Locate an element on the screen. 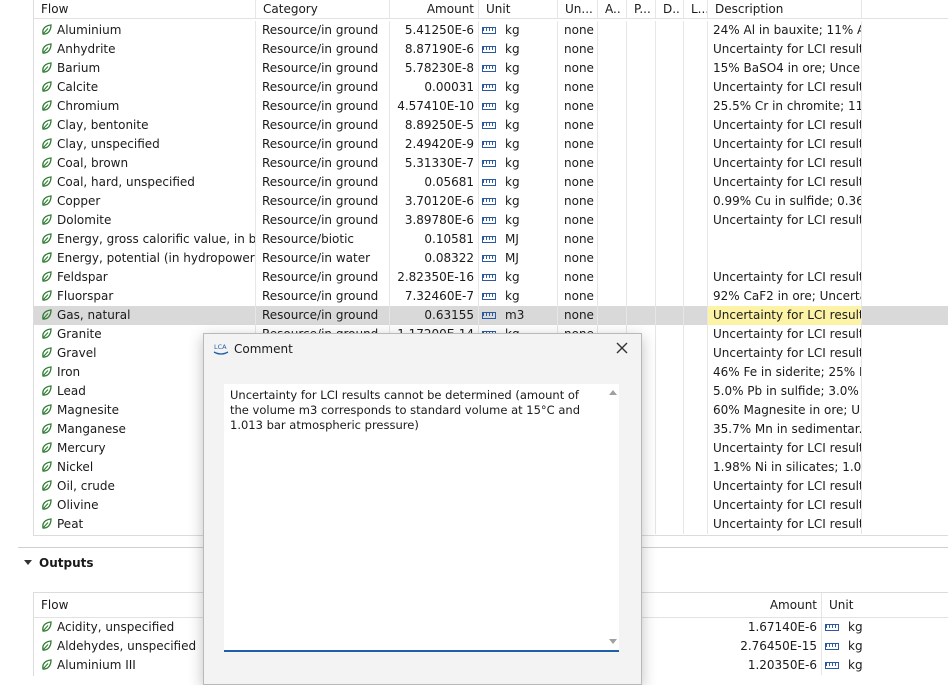 This screenshot has width=948, height=685. unit-cell: m3 is located at coordinates (518, 315).